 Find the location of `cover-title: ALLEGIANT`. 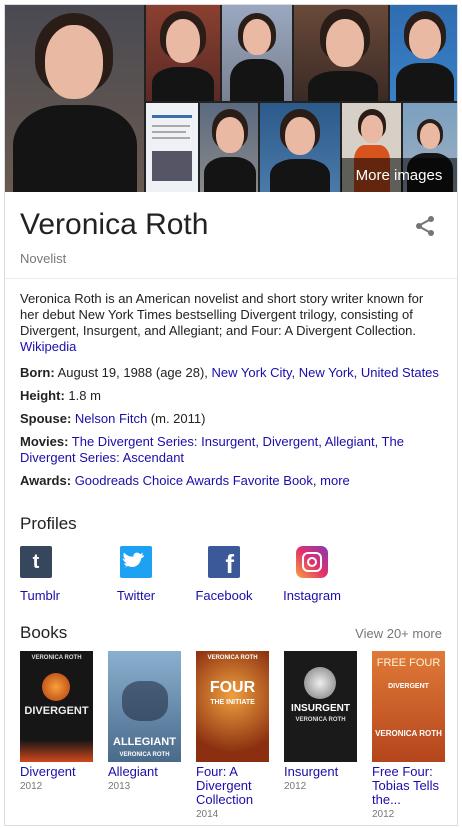

cover-title: ALLEGIANT is located at coordinates (144, 742).